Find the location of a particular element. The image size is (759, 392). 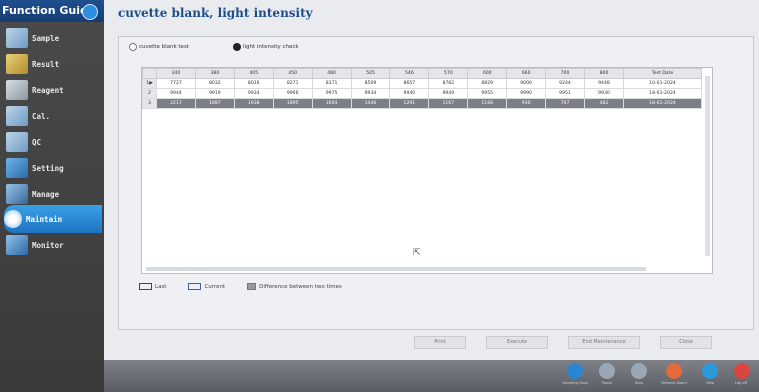

table-cell: 1895 is located at coordinates (292, 103).